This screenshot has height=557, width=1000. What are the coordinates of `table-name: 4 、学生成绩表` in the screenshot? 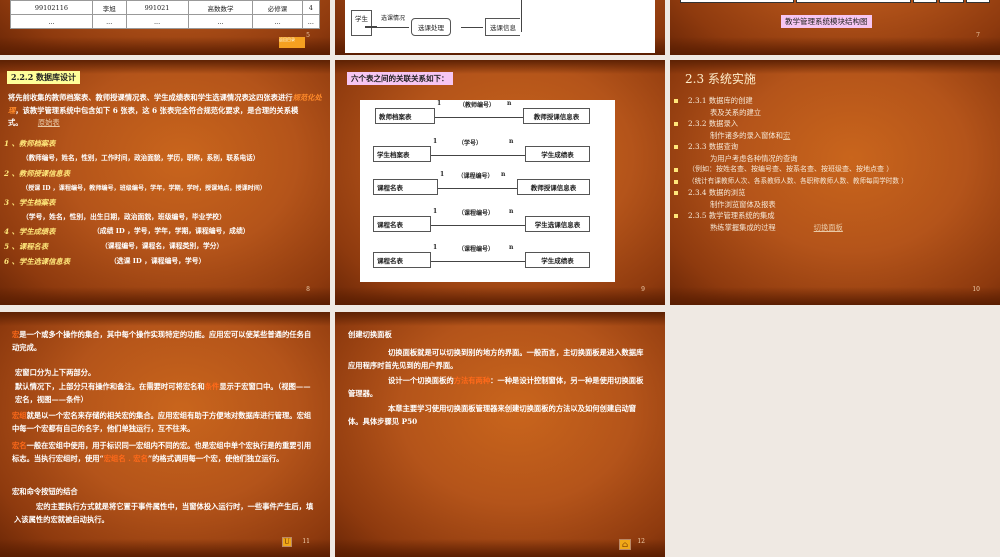 It's located at (30, 231).